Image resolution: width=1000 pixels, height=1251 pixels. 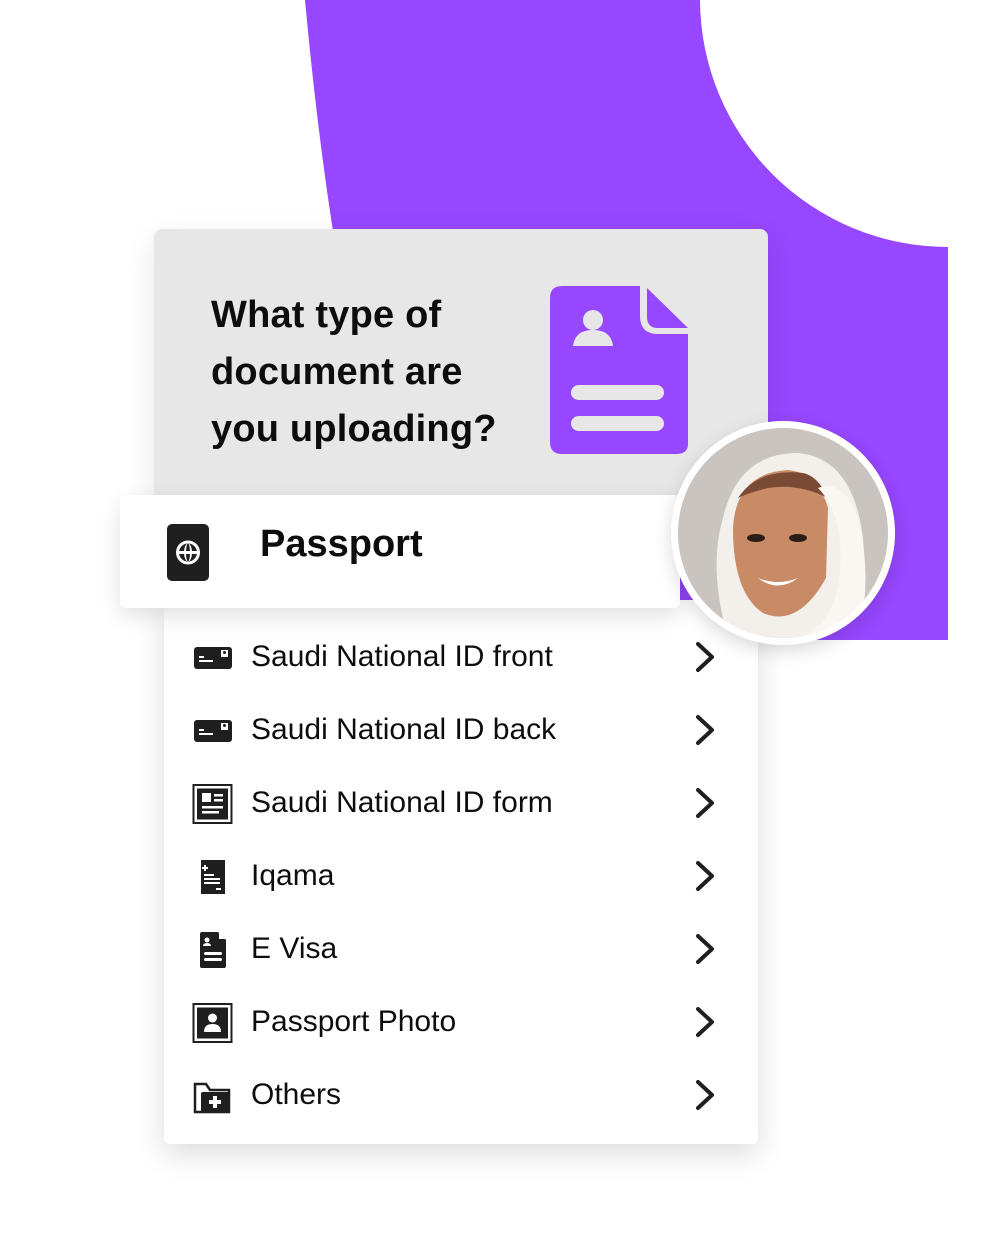 I want to click on list-item-passport-photo: Passport Photo, so click(x=461, y=1021).